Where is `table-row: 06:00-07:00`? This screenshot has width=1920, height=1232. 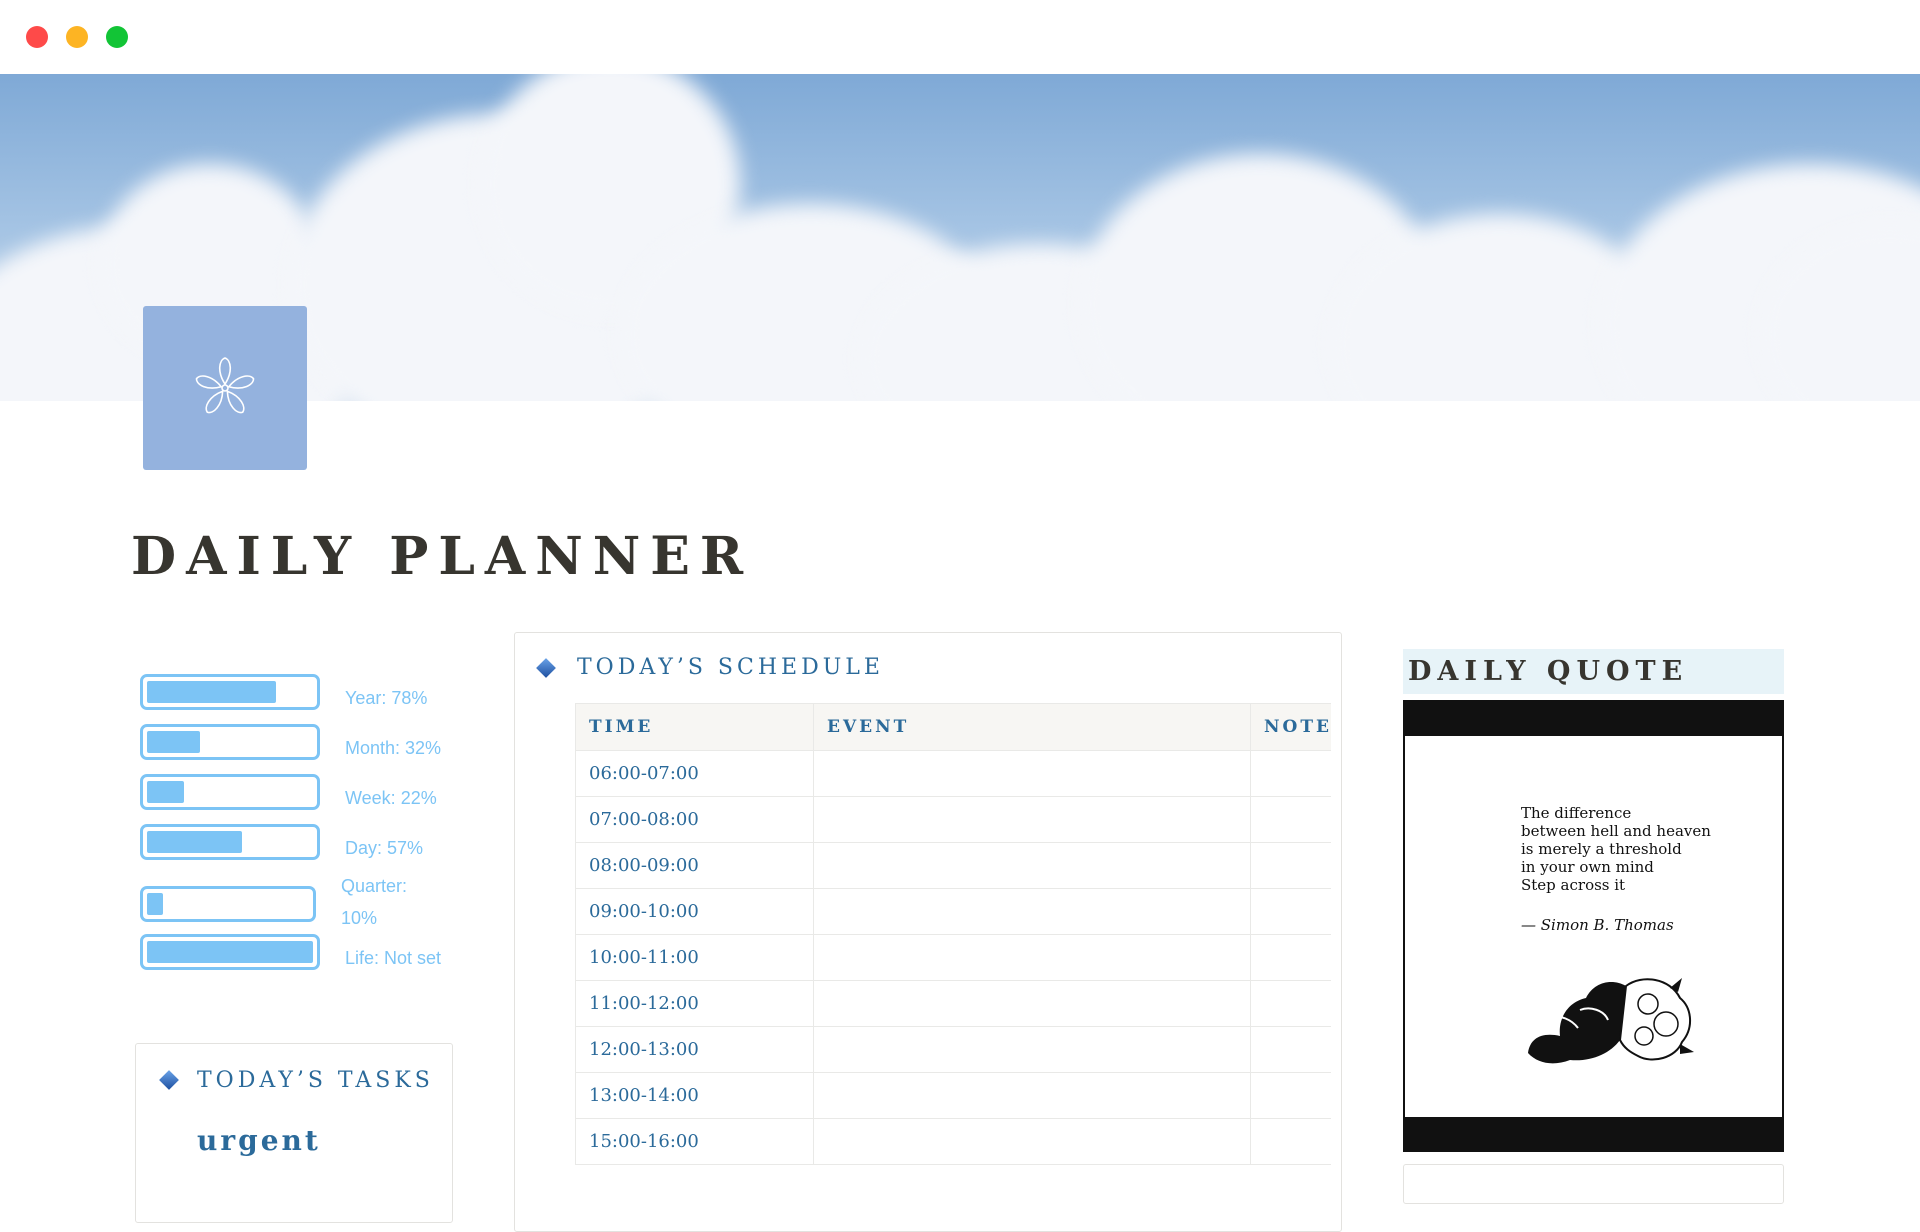 table-row: 06:00-07:00 is located at coordinates (953, 773).